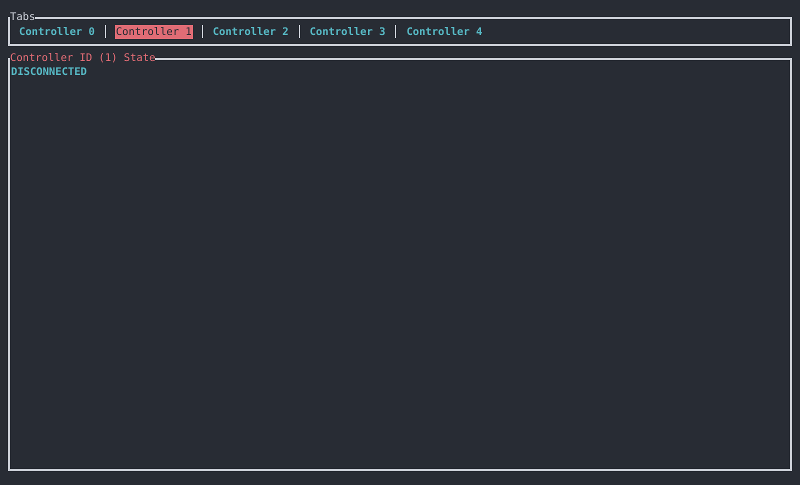 This screenshot has height=485, width=800. I want to click on tab: Controller 2, so click(251, 31).